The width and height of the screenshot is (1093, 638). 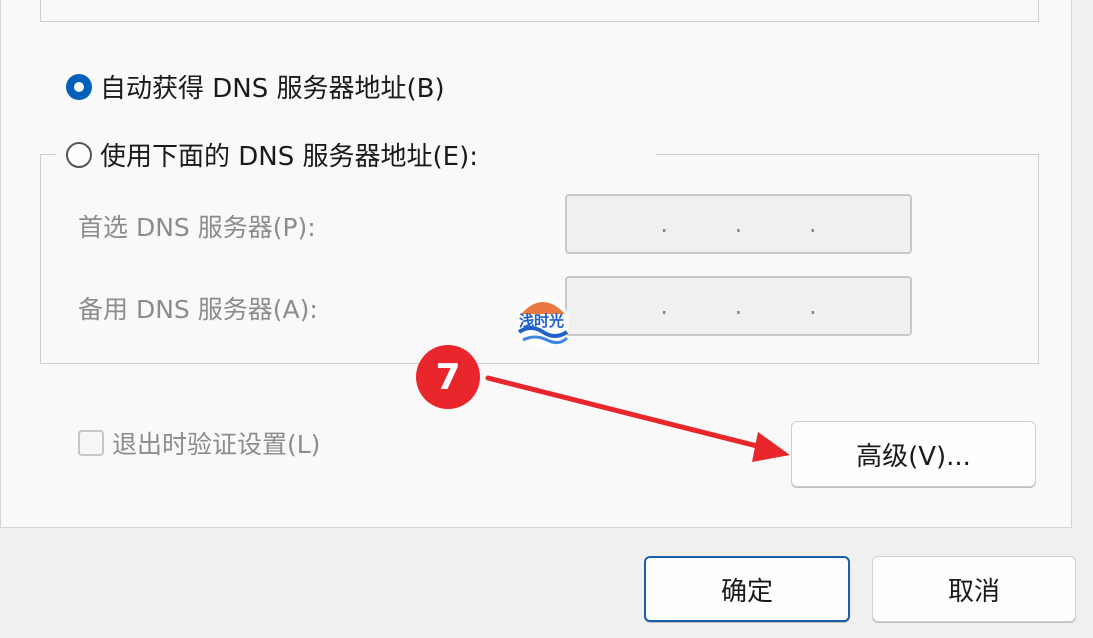 What do you see at coordinates (626, 413) in the screenshot?
I see `arrow-shaft` at bounding box center [626, 413].